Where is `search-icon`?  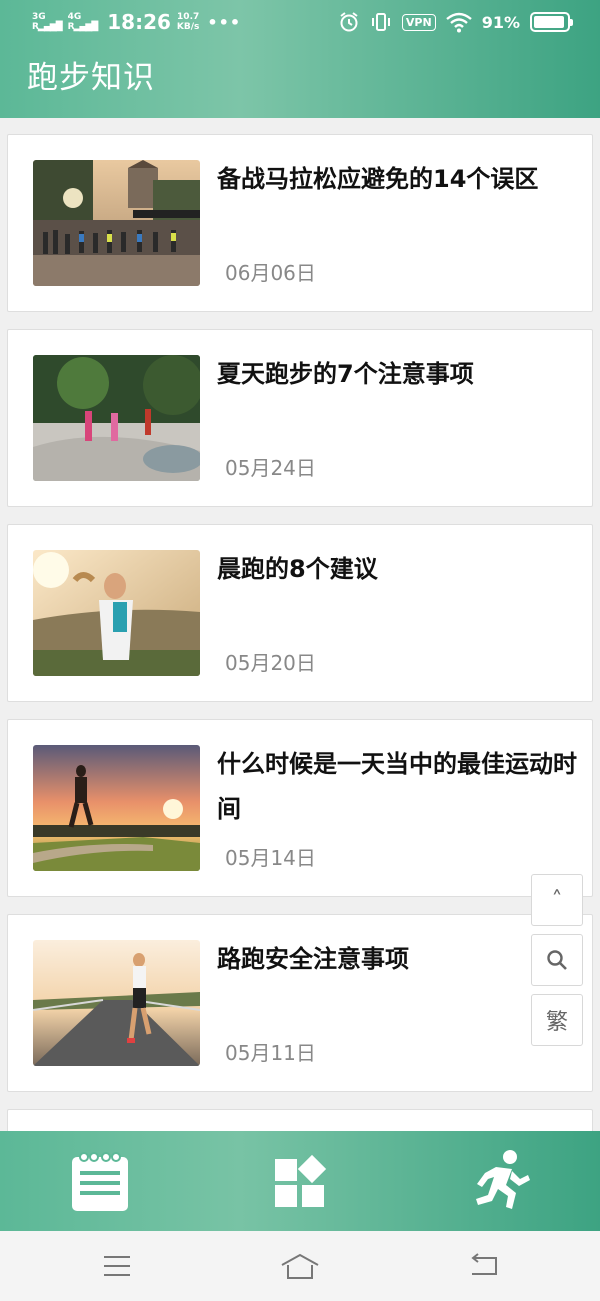
search-icon is located at coordinates (557, 960).